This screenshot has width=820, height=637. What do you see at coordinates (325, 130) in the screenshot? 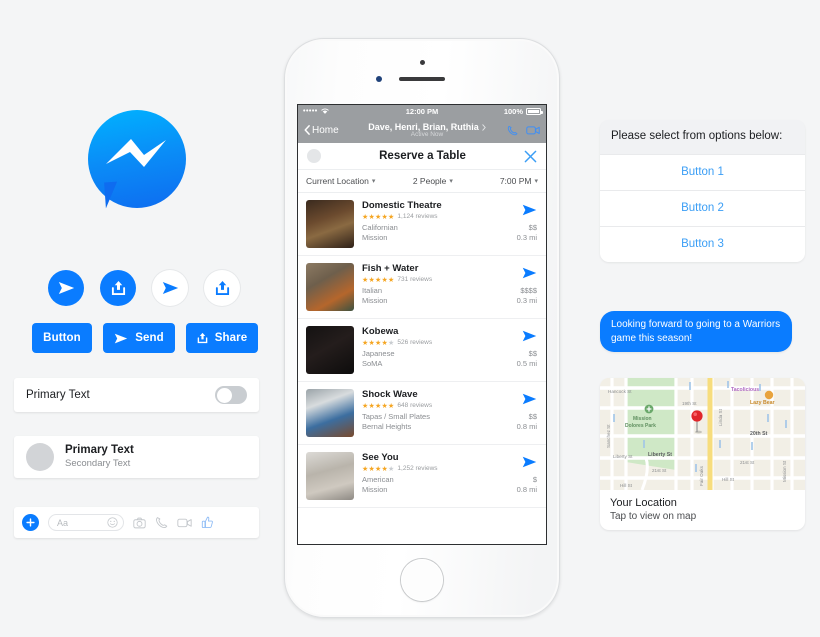
I see `back-label: Home` at bounding box center [325, 130].